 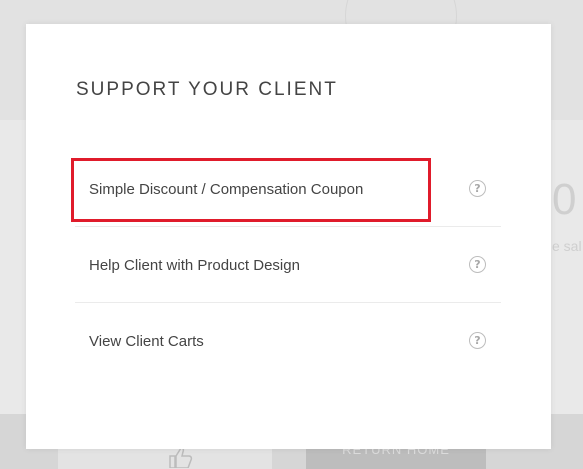 What do you see at coordinates (567, 246) in the screenshot?
I see `background-stat-caption: e sal` at bounding box center [567, 246].